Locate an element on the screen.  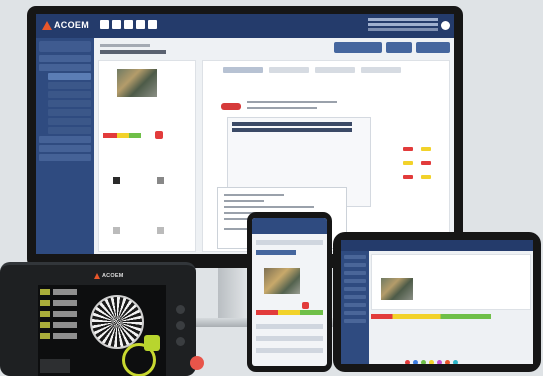
tab-bar is located at coordinates (312, 70).